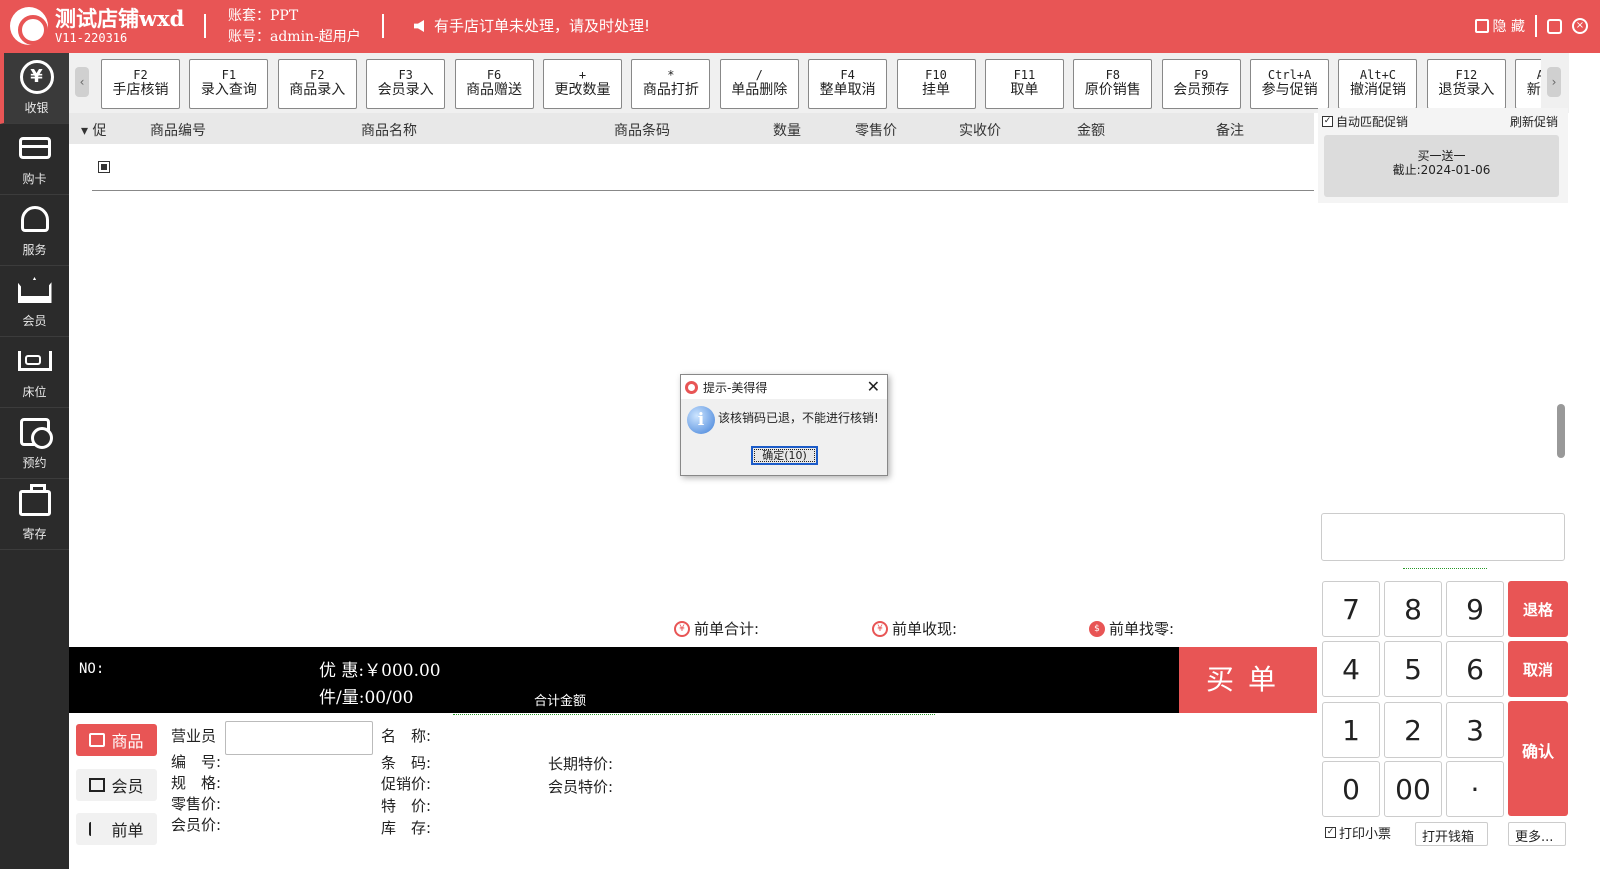 The image size is (1600, 869). Describe the element at coordinates (1441, 166) in the screenshot. I see `promo-card: 买一送一 截止:2024-01-06` at that location.